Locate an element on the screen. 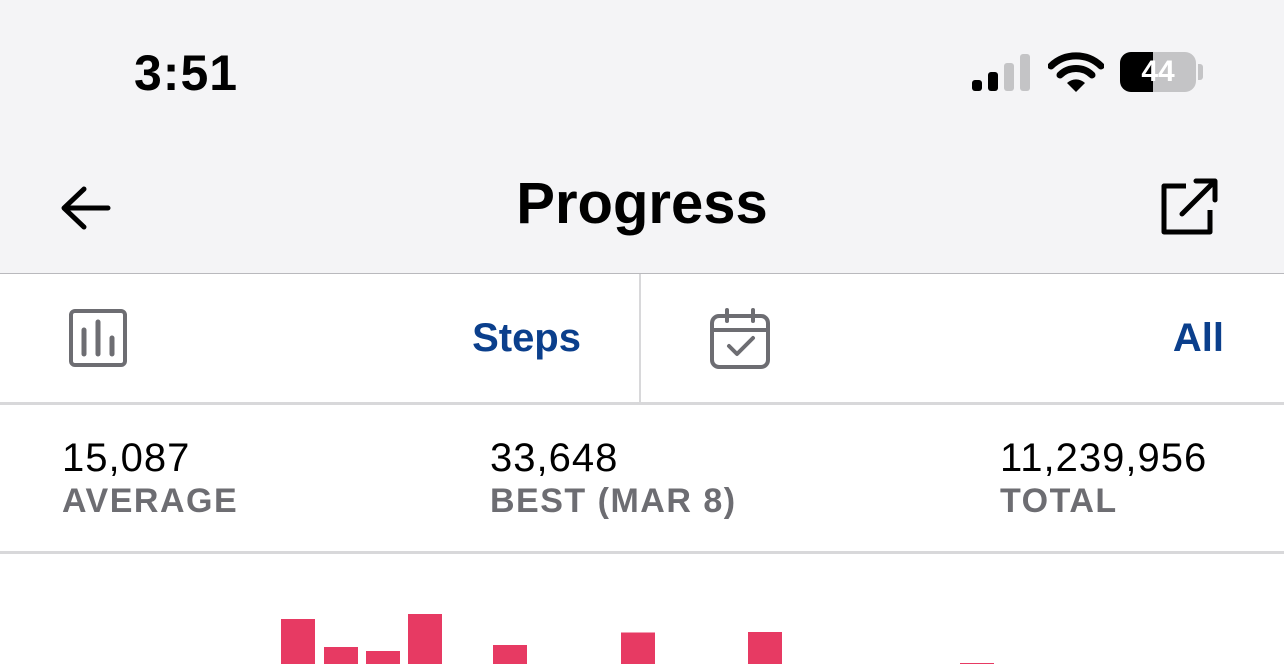 Image resolution: width=1284 pixels, height=664 pixels. share-button is located at coordinates (1188, 208).